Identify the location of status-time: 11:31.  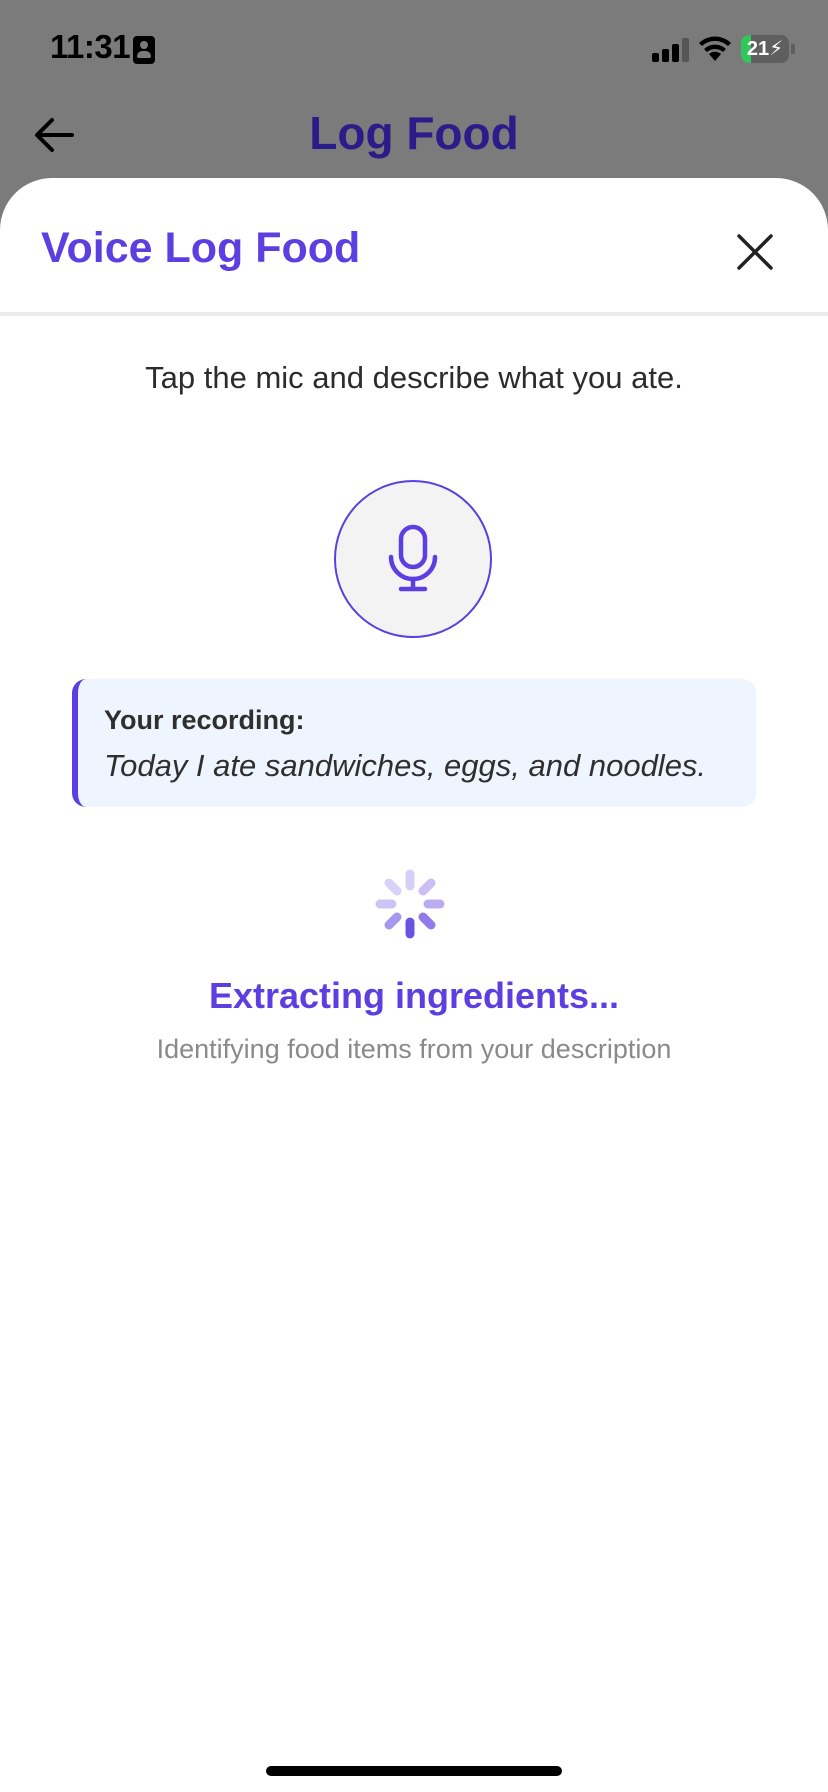
(90, 46).